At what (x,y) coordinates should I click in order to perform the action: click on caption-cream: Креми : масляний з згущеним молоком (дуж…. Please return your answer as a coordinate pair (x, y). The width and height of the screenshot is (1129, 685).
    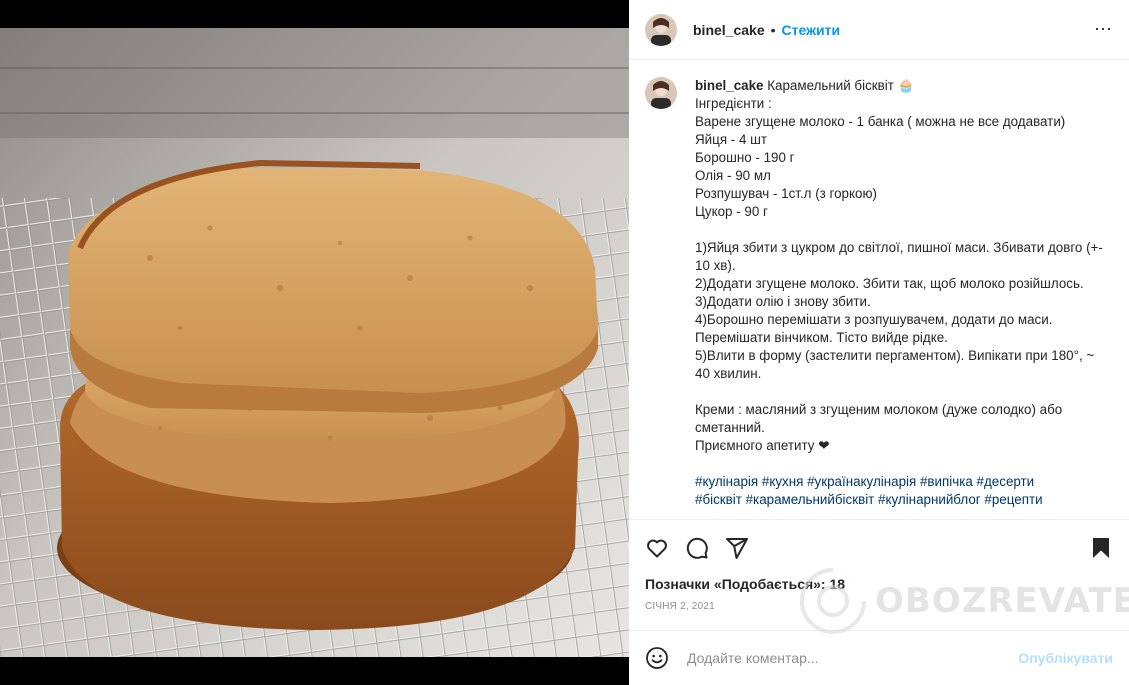
    Looking at the image, I should click on (879, 418).